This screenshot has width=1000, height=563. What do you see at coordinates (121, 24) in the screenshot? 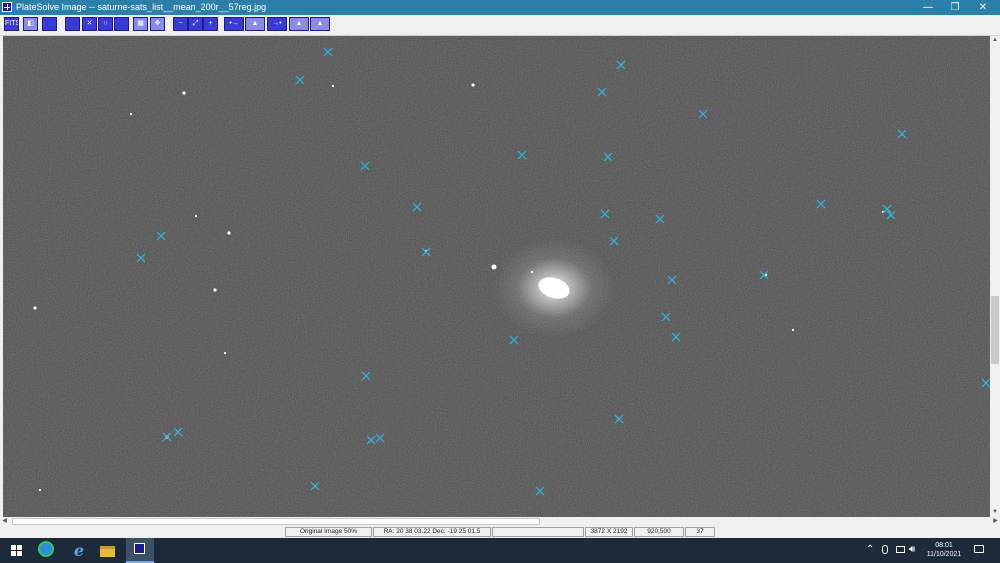
I see `blank-button` at bounding box center [121, 24].